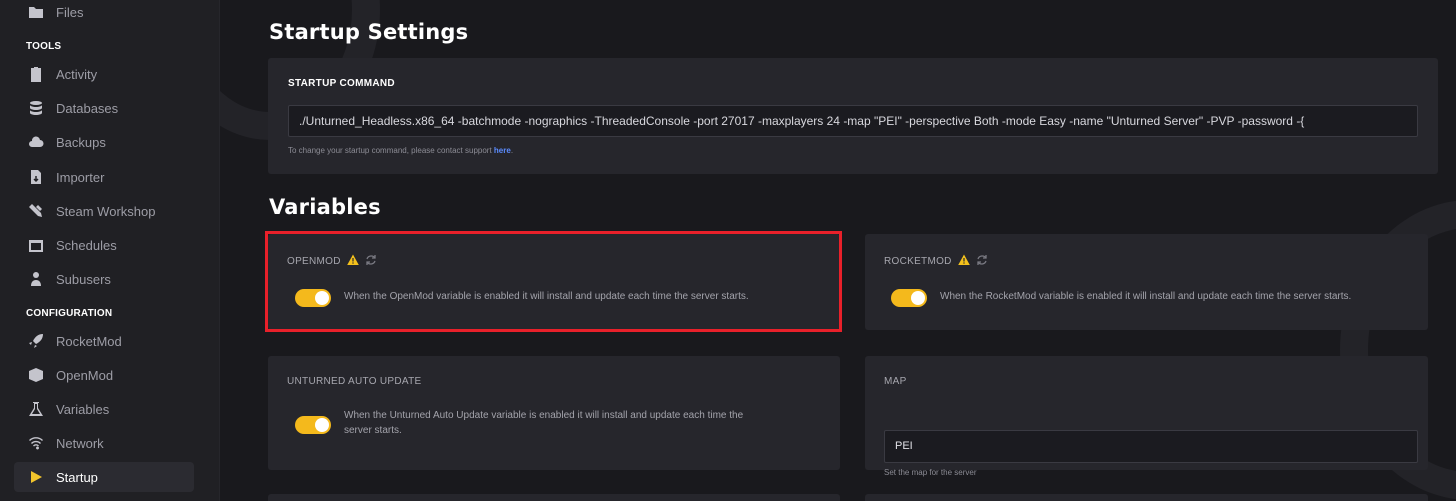 This screenshot has height=501, width=1456. I want to click on sidebar-item-schedules: Schedules, so click(104, 245).